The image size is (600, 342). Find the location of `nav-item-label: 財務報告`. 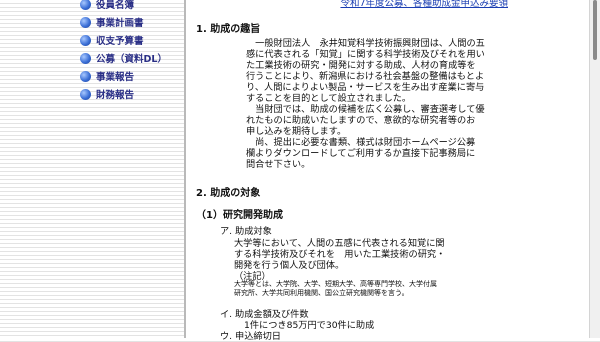

nav-item-label: 財務報告 is located at coordinates (115, 95).